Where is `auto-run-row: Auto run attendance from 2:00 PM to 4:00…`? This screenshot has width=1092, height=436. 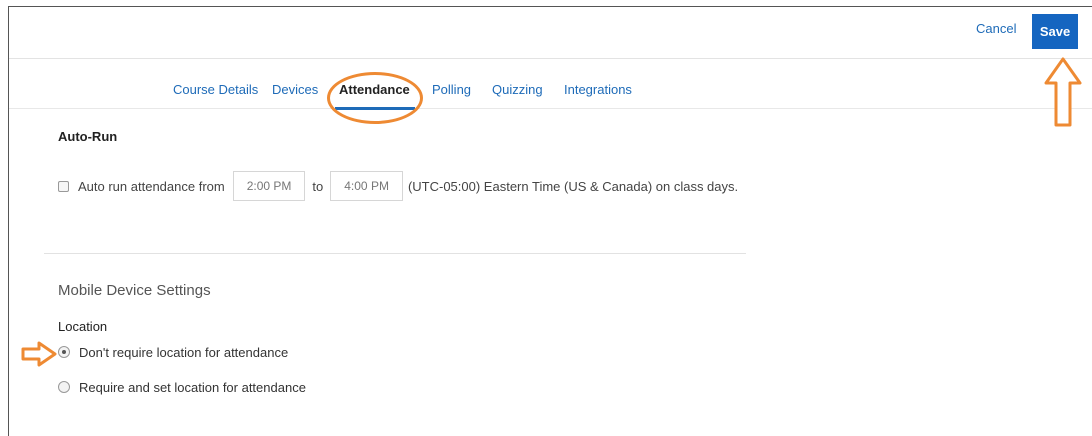
auto-run-row: Auto run attendance from 2:00 PM to 4:00… is located at coordinates (398, 186).